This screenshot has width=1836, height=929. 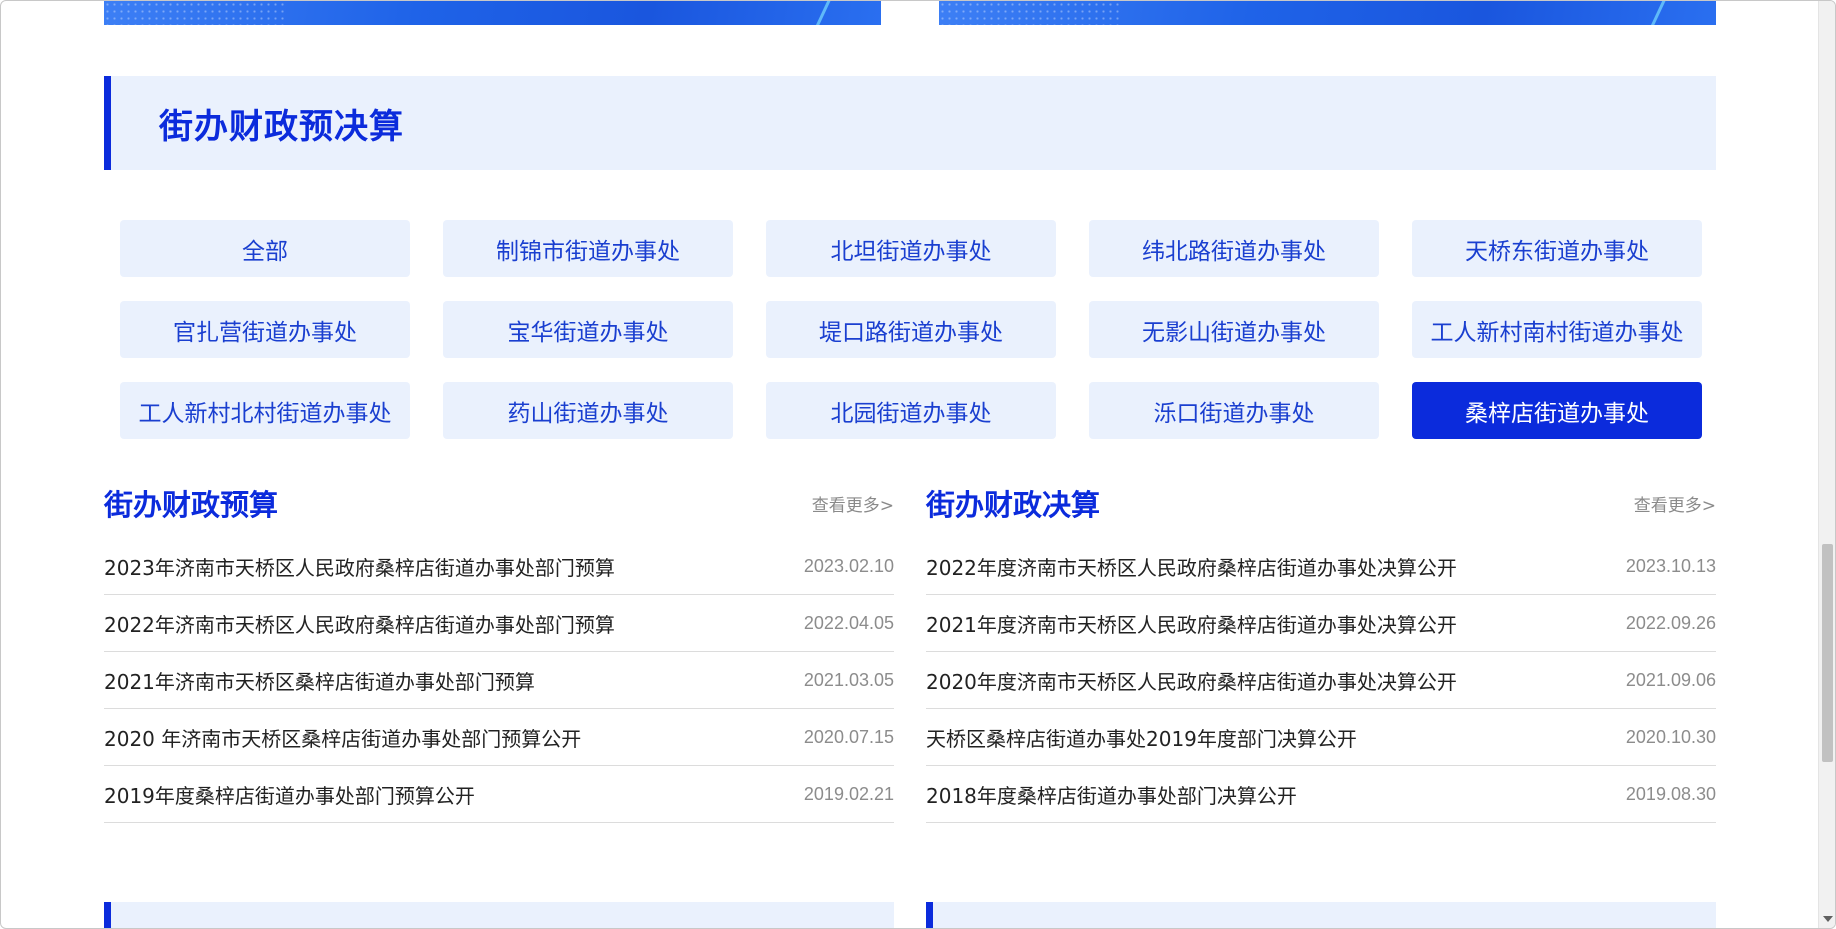 I want to click on list-item: 2021年度济南市天桥区人民政府桑梓店街道办事处决算公开 2022.09.26, so click(x=1321, y=623).